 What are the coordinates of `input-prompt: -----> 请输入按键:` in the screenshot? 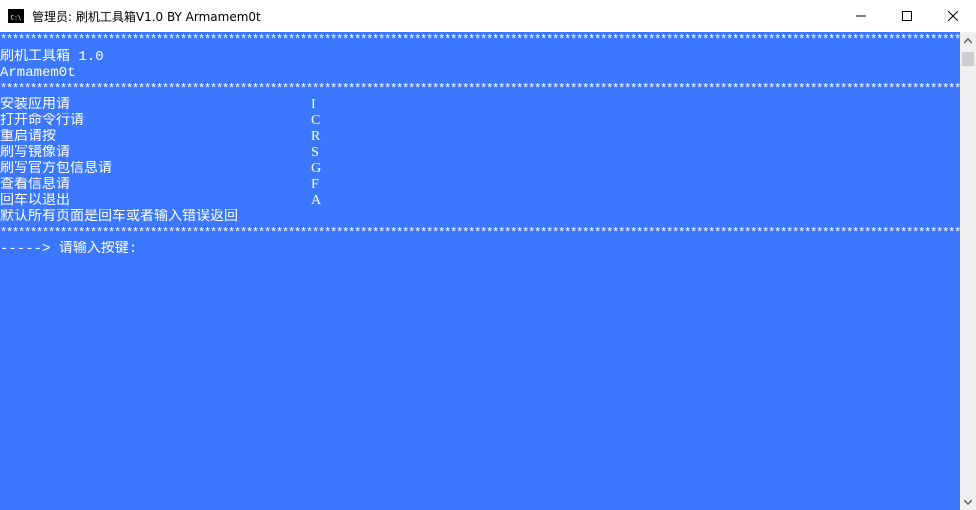 It's located at (68, 249).